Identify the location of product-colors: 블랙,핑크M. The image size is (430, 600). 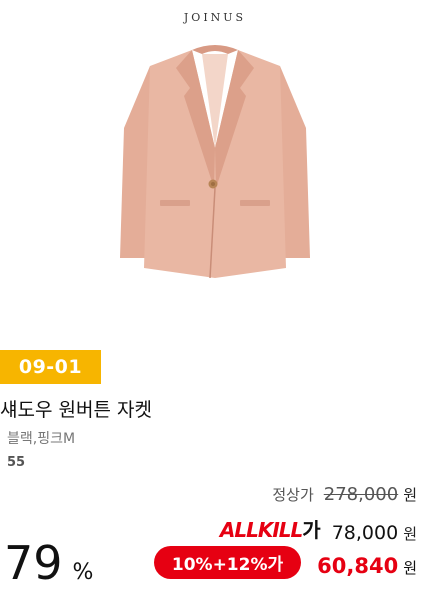
(41, 439).